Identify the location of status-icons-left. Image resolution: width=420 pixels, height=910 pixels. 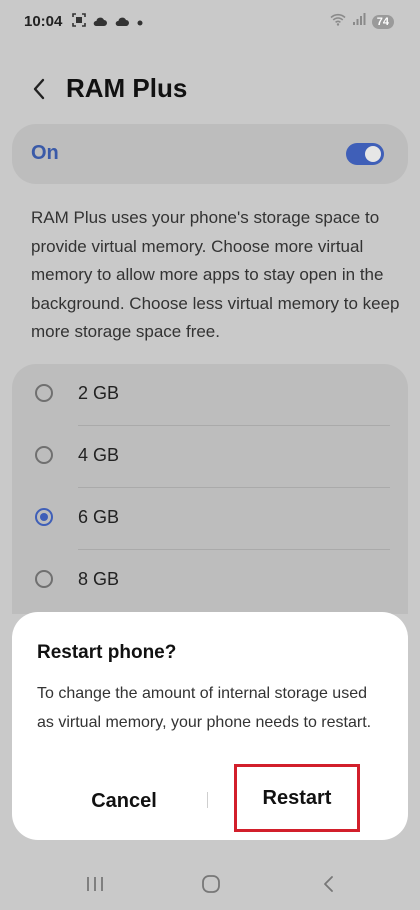
(108, 22).